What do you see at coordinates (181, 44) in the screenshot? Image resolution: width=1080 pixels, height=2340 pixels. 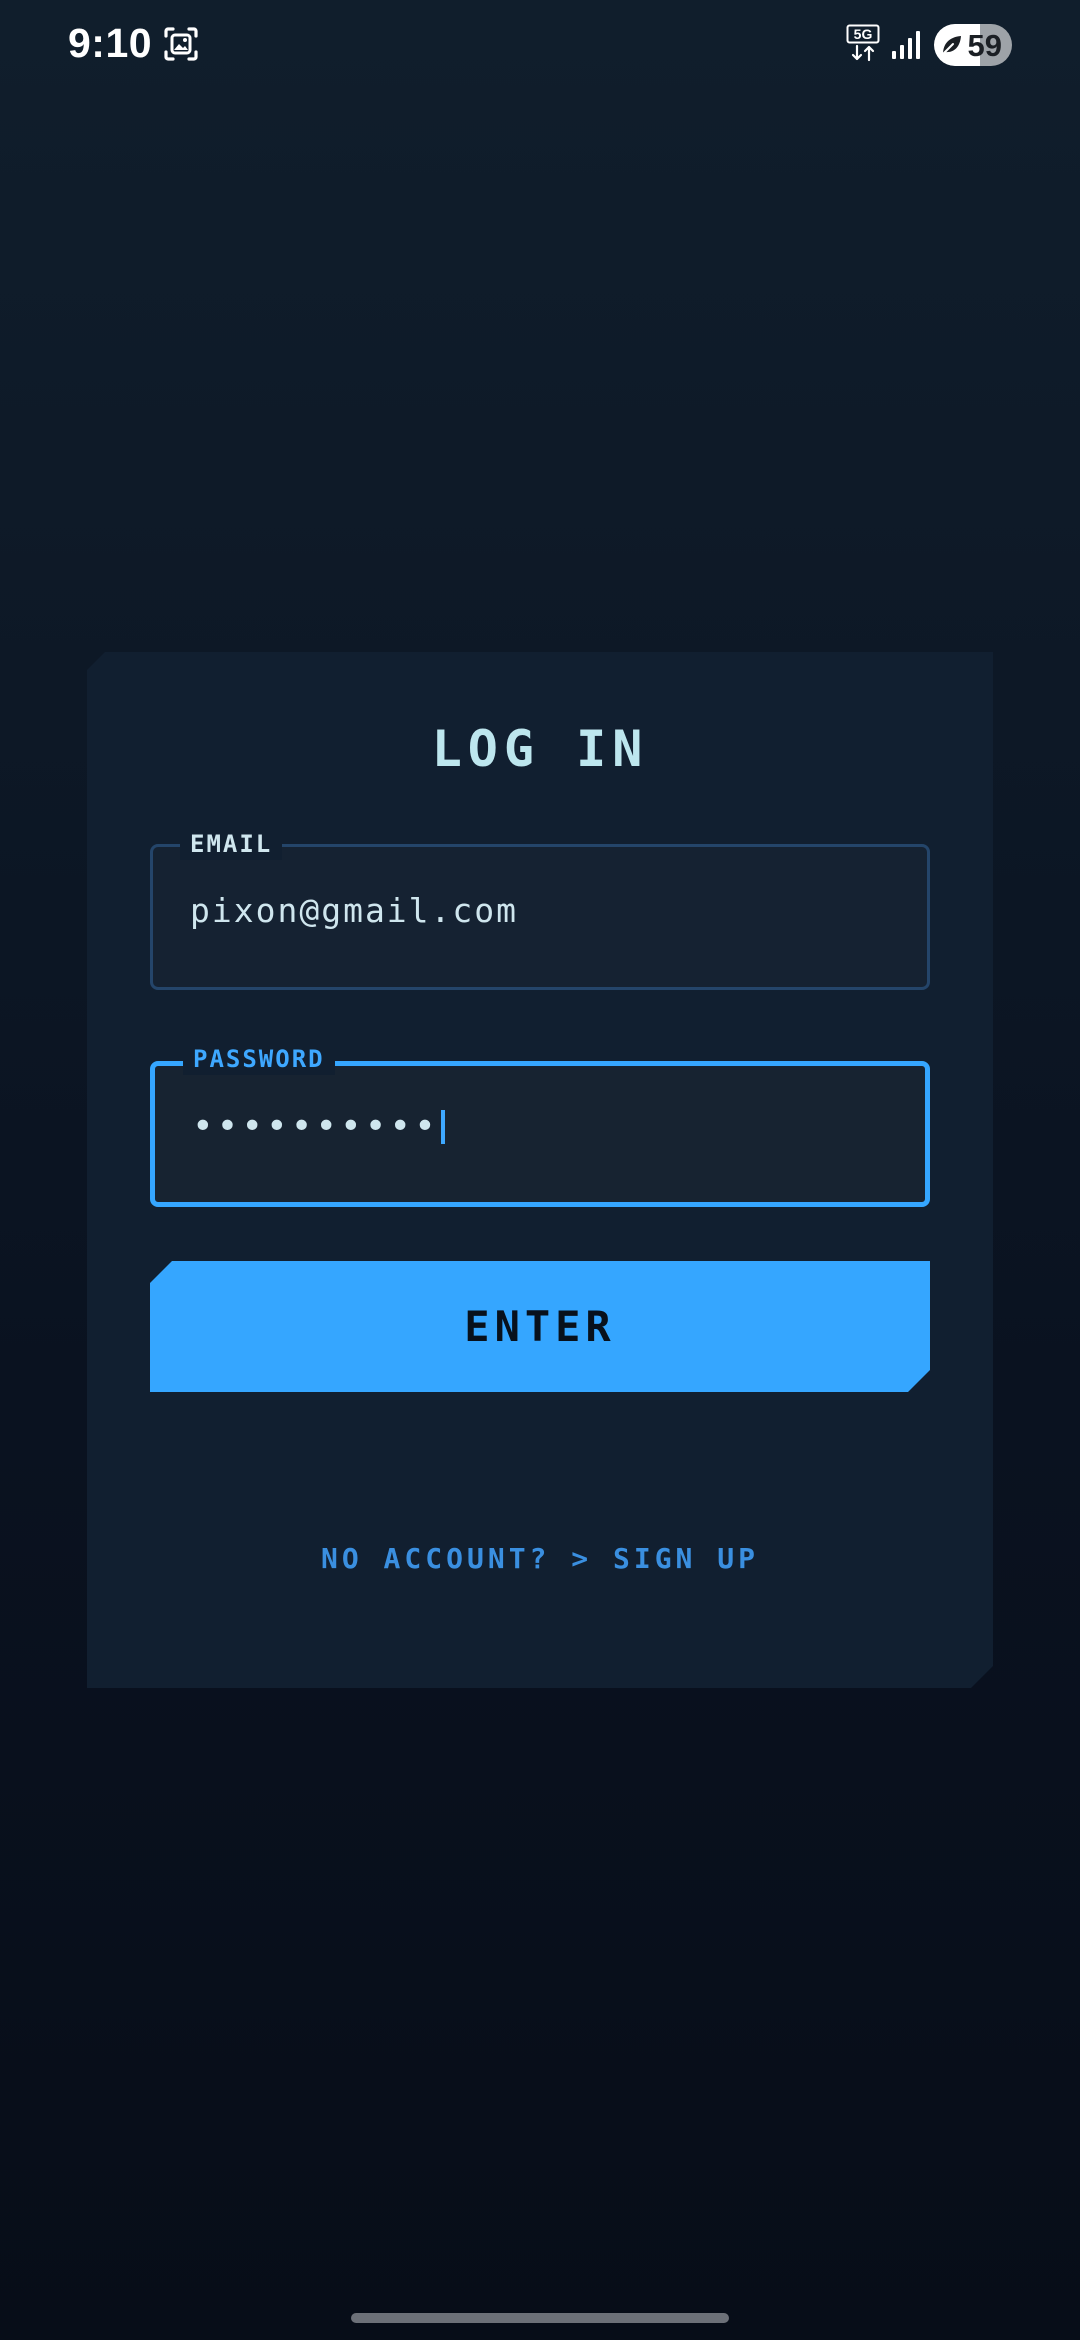 I see `screenshot-icon` at bounding box center [181, 44].